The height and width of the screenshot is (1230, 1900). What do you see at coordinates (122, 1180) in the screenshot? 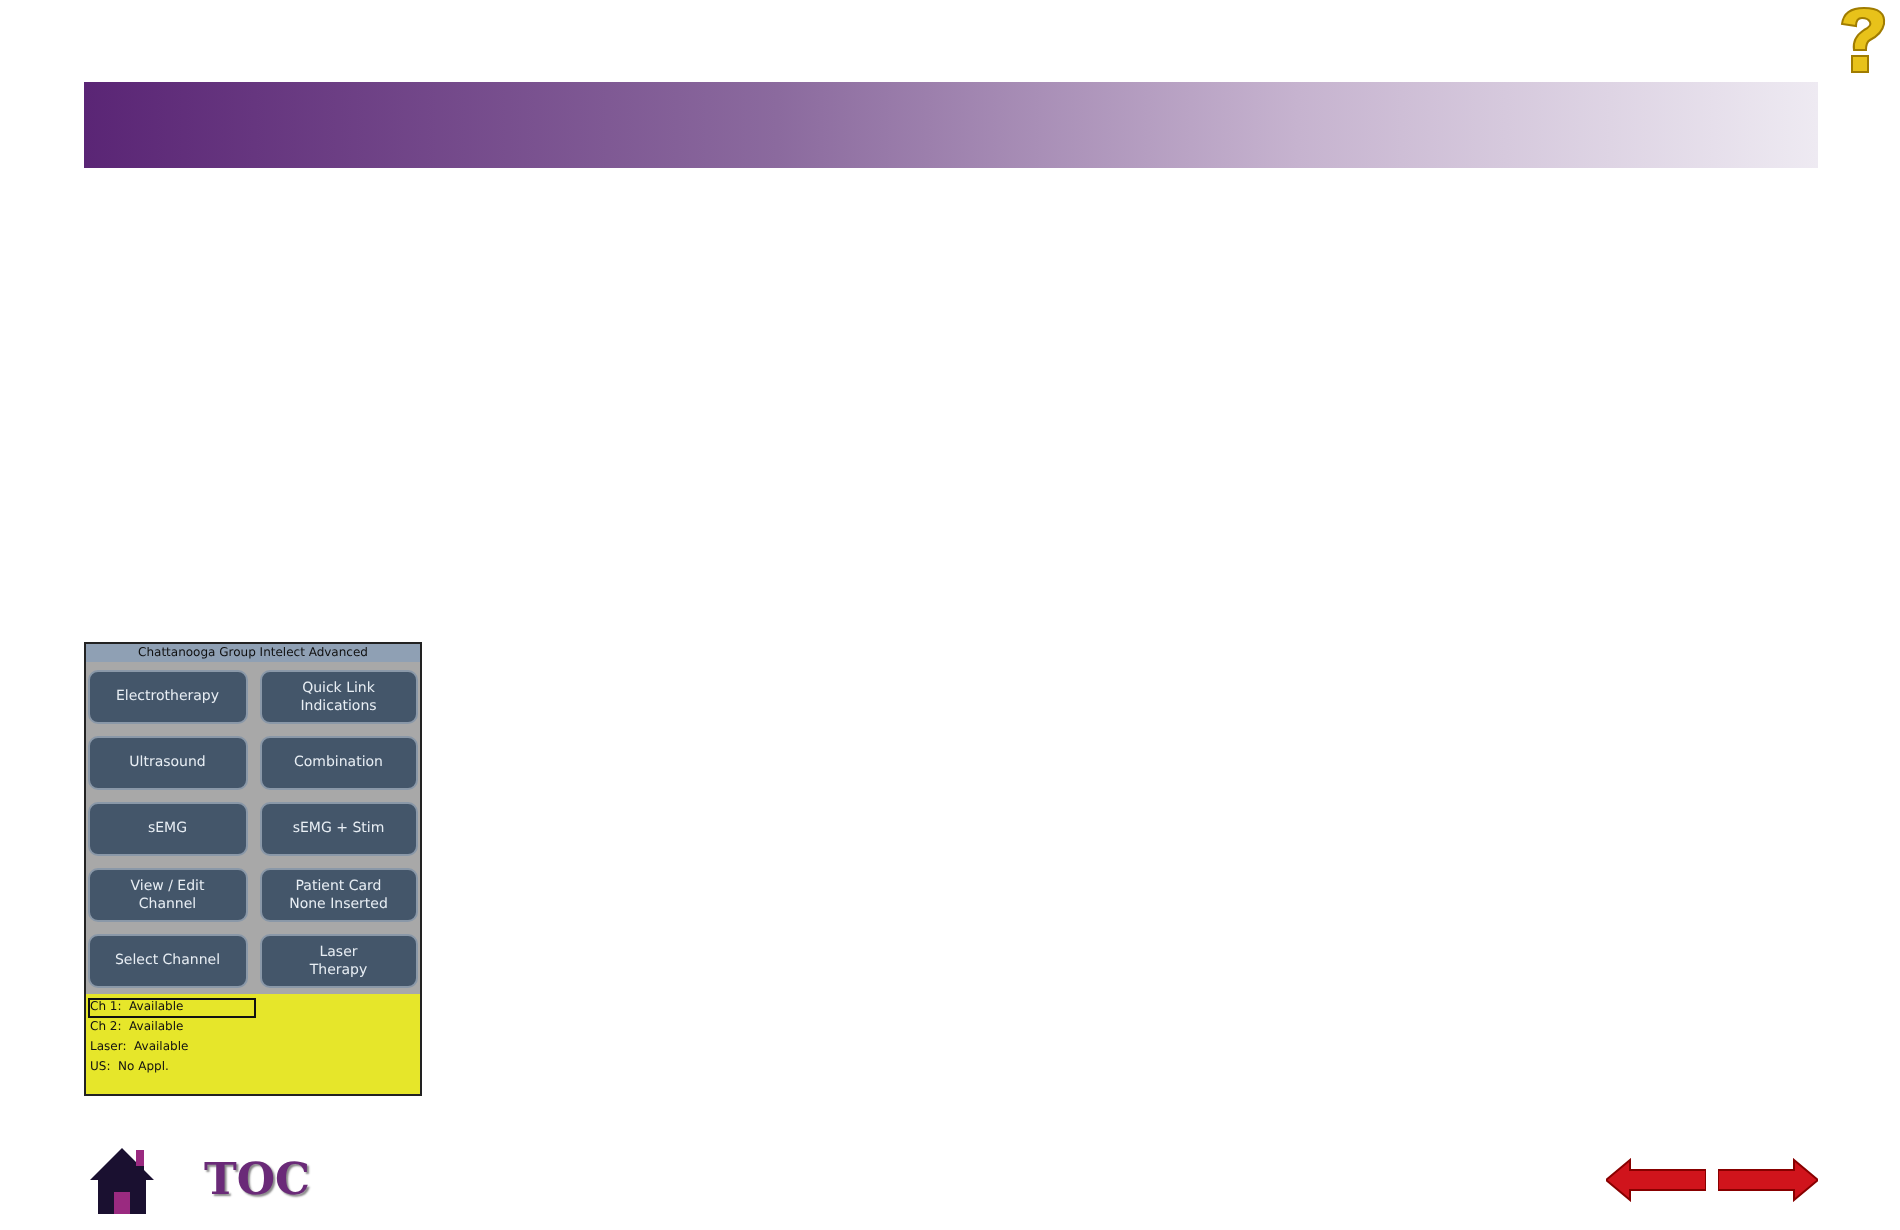
I see `home-icon` at bounding box center [122, 1180].